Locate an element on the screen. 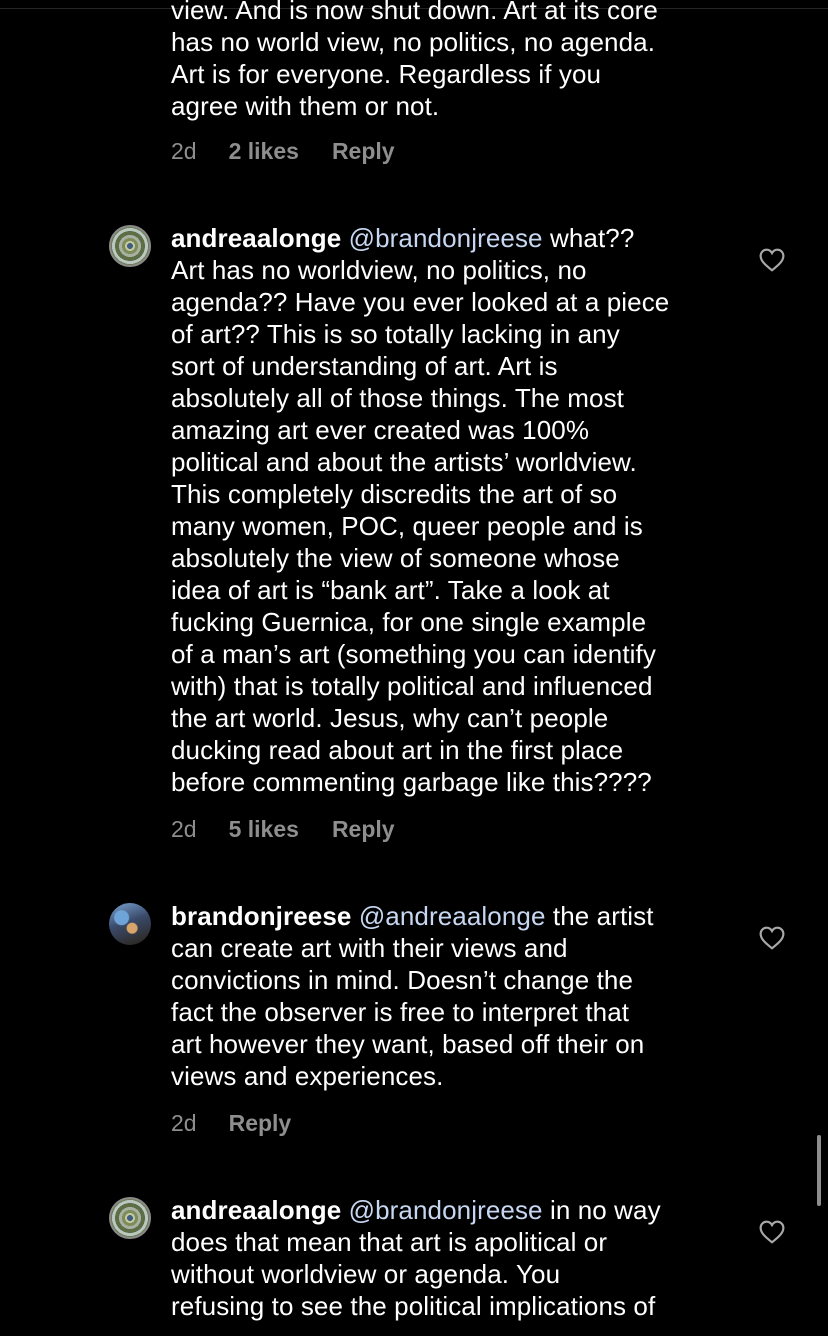 The image size is (828, 1336). comment-line: absolutely all of those things. The most is located at coordinates (397, 398).